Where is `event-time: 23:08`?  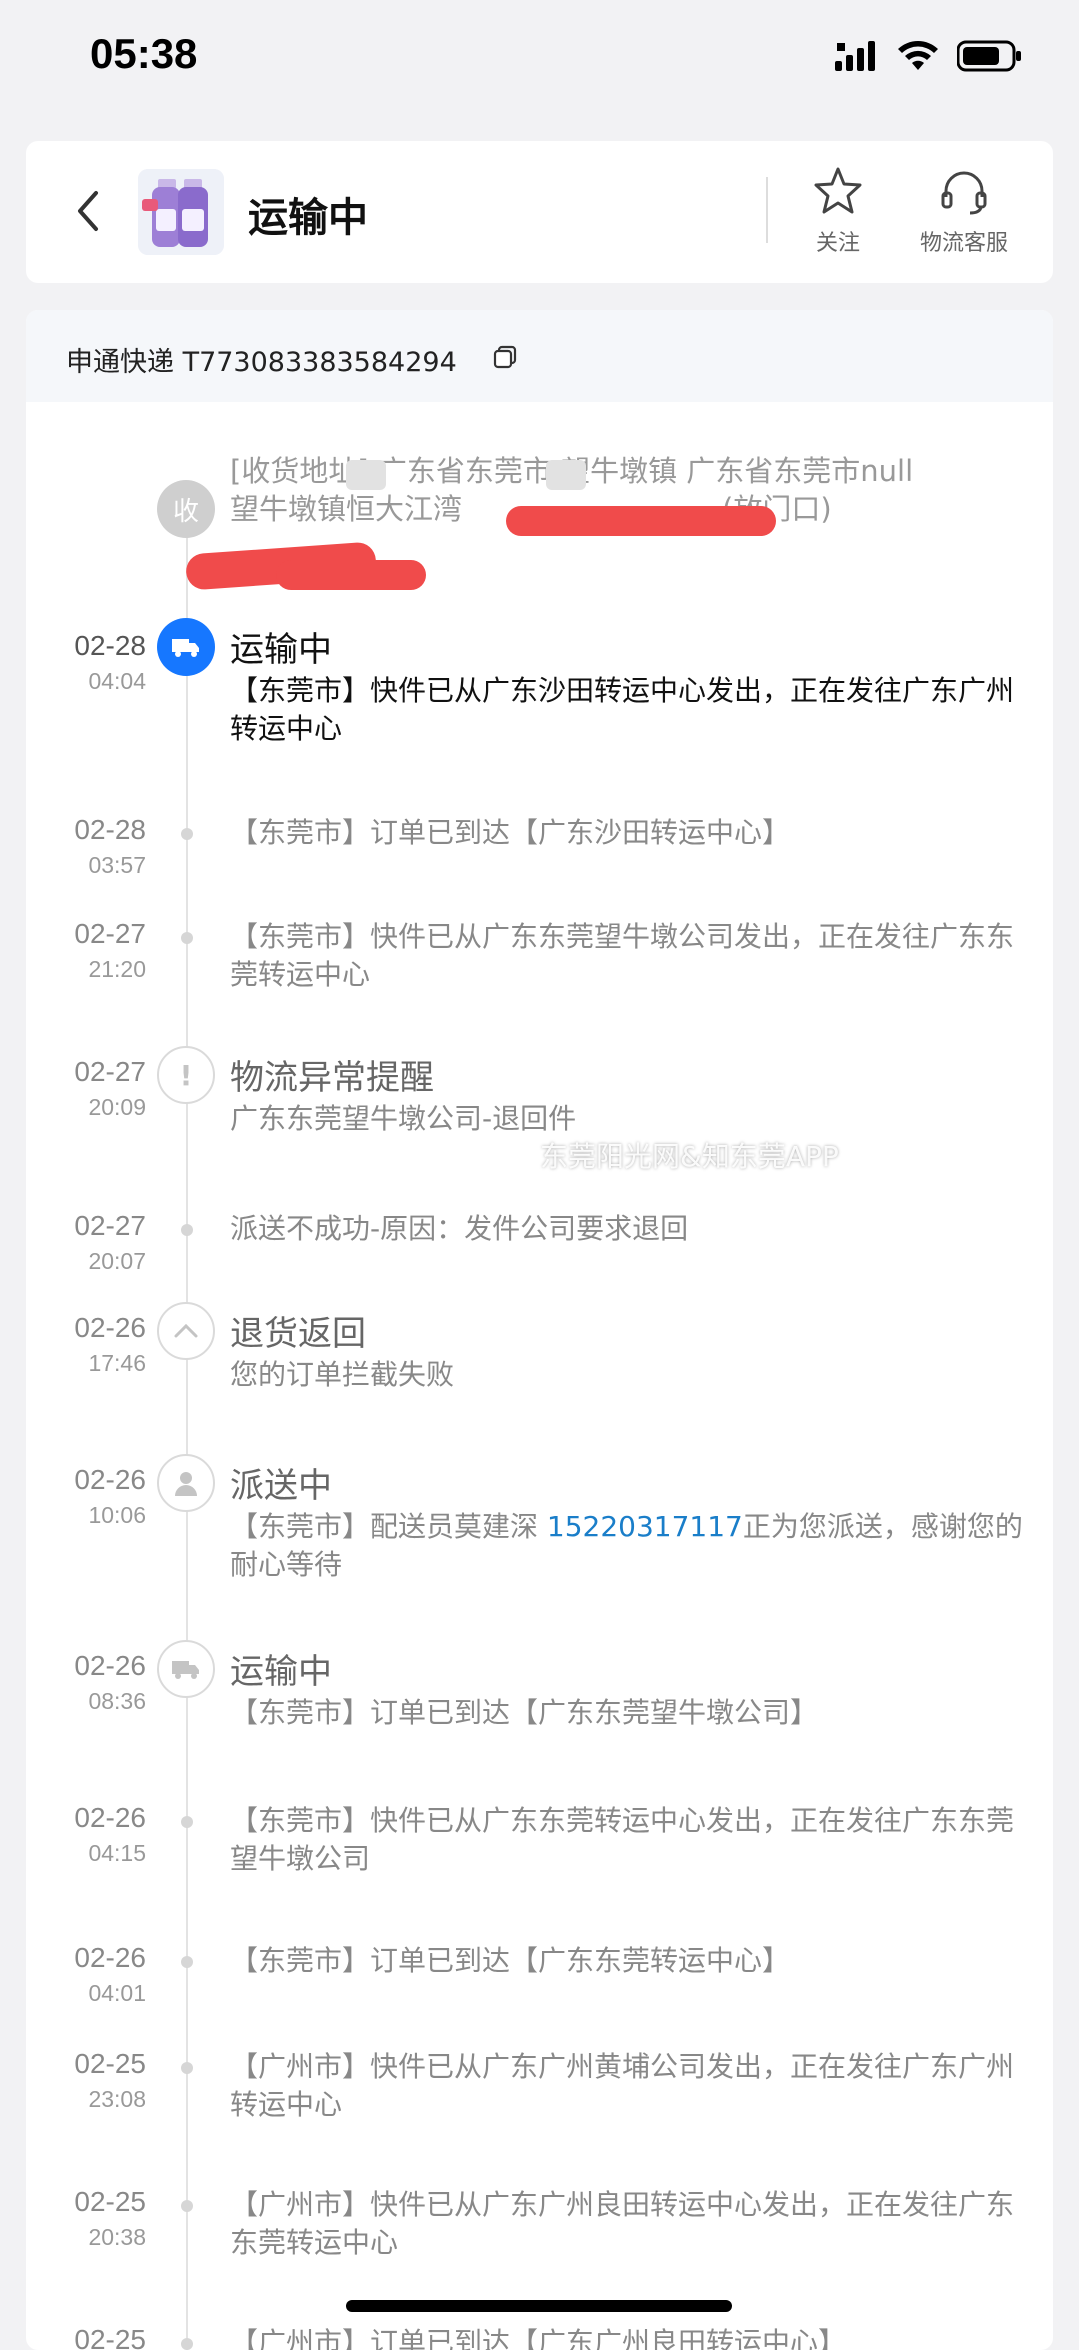
event-time: 23:08 is located at coordinates (117, 2099).